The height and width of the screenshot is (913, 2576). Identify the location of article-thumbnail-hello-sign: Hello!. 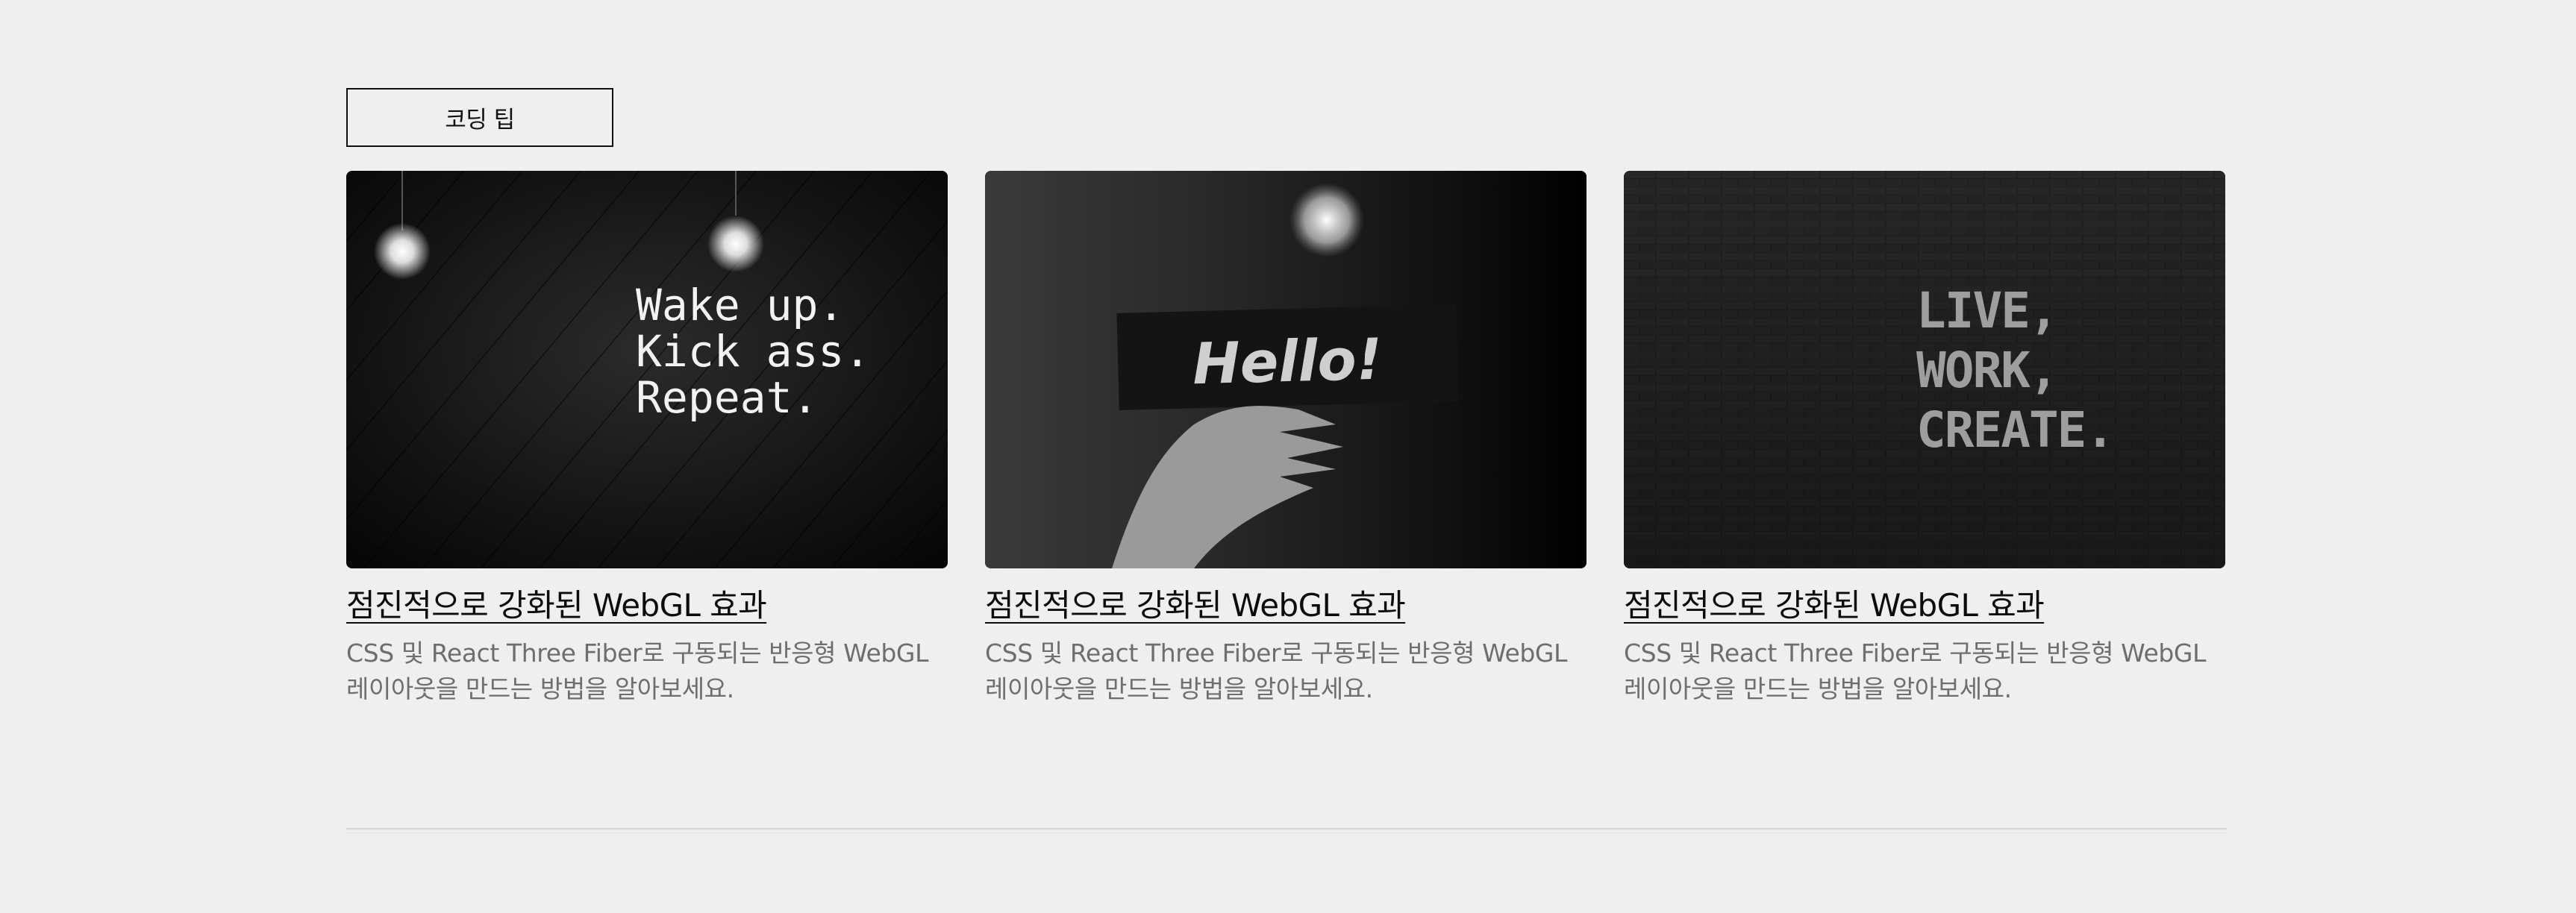
(1285, 370).